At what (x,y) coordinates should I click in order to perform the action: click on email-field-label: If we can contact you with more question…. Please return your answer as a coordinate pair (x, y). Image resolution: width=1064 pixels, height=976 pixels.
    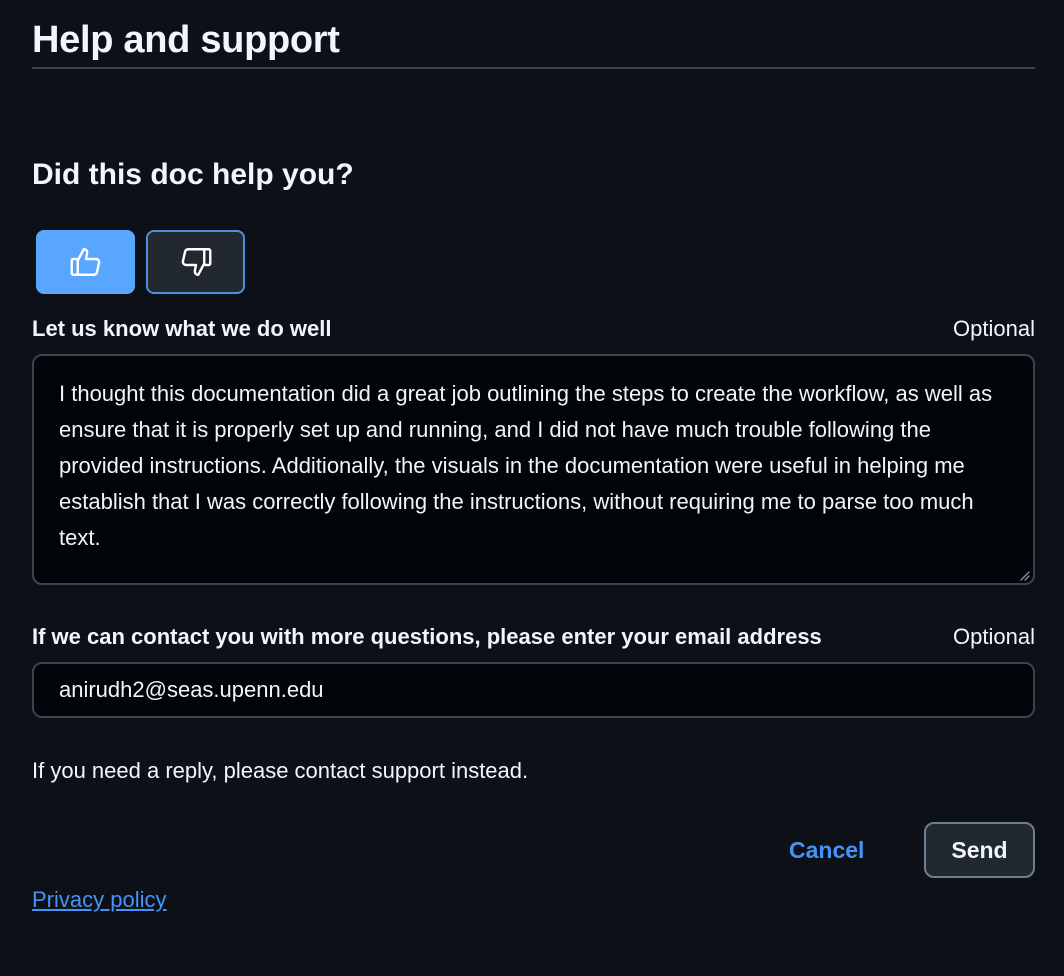
    Looking at the image, I should click on (427, 636).